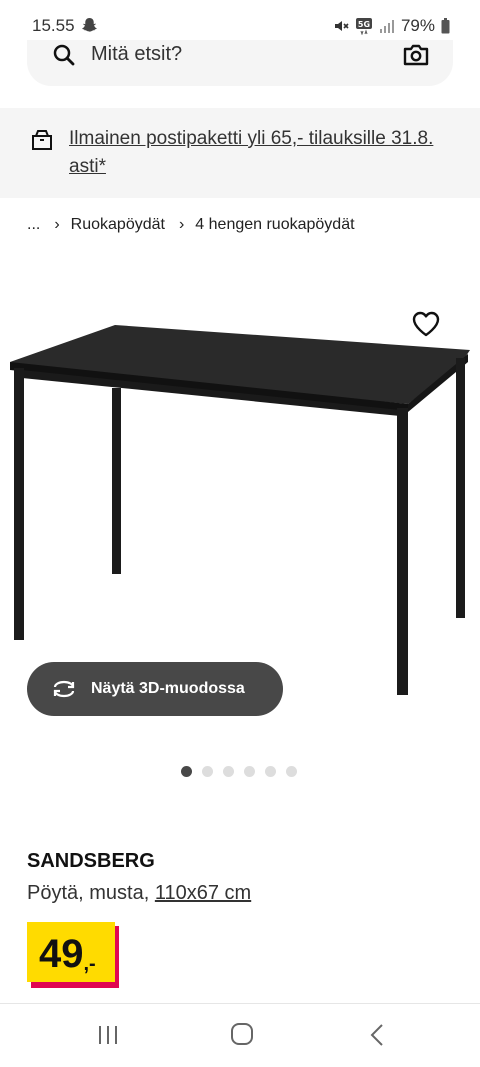 The width and height of the screenshot is (480, 1067). Describe the element at coordinates (136, 54) in the screenshot. I see `search-input: Mitä etsit?` at that location.